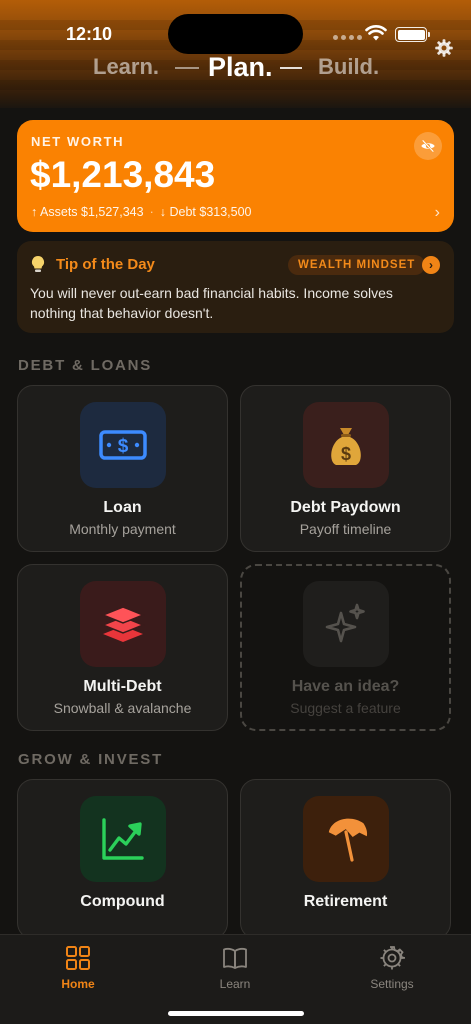  Describe the element at coordinates (345, 708) in the screenshot. I see `tile-subtitle: Suggest a feature` at that location.